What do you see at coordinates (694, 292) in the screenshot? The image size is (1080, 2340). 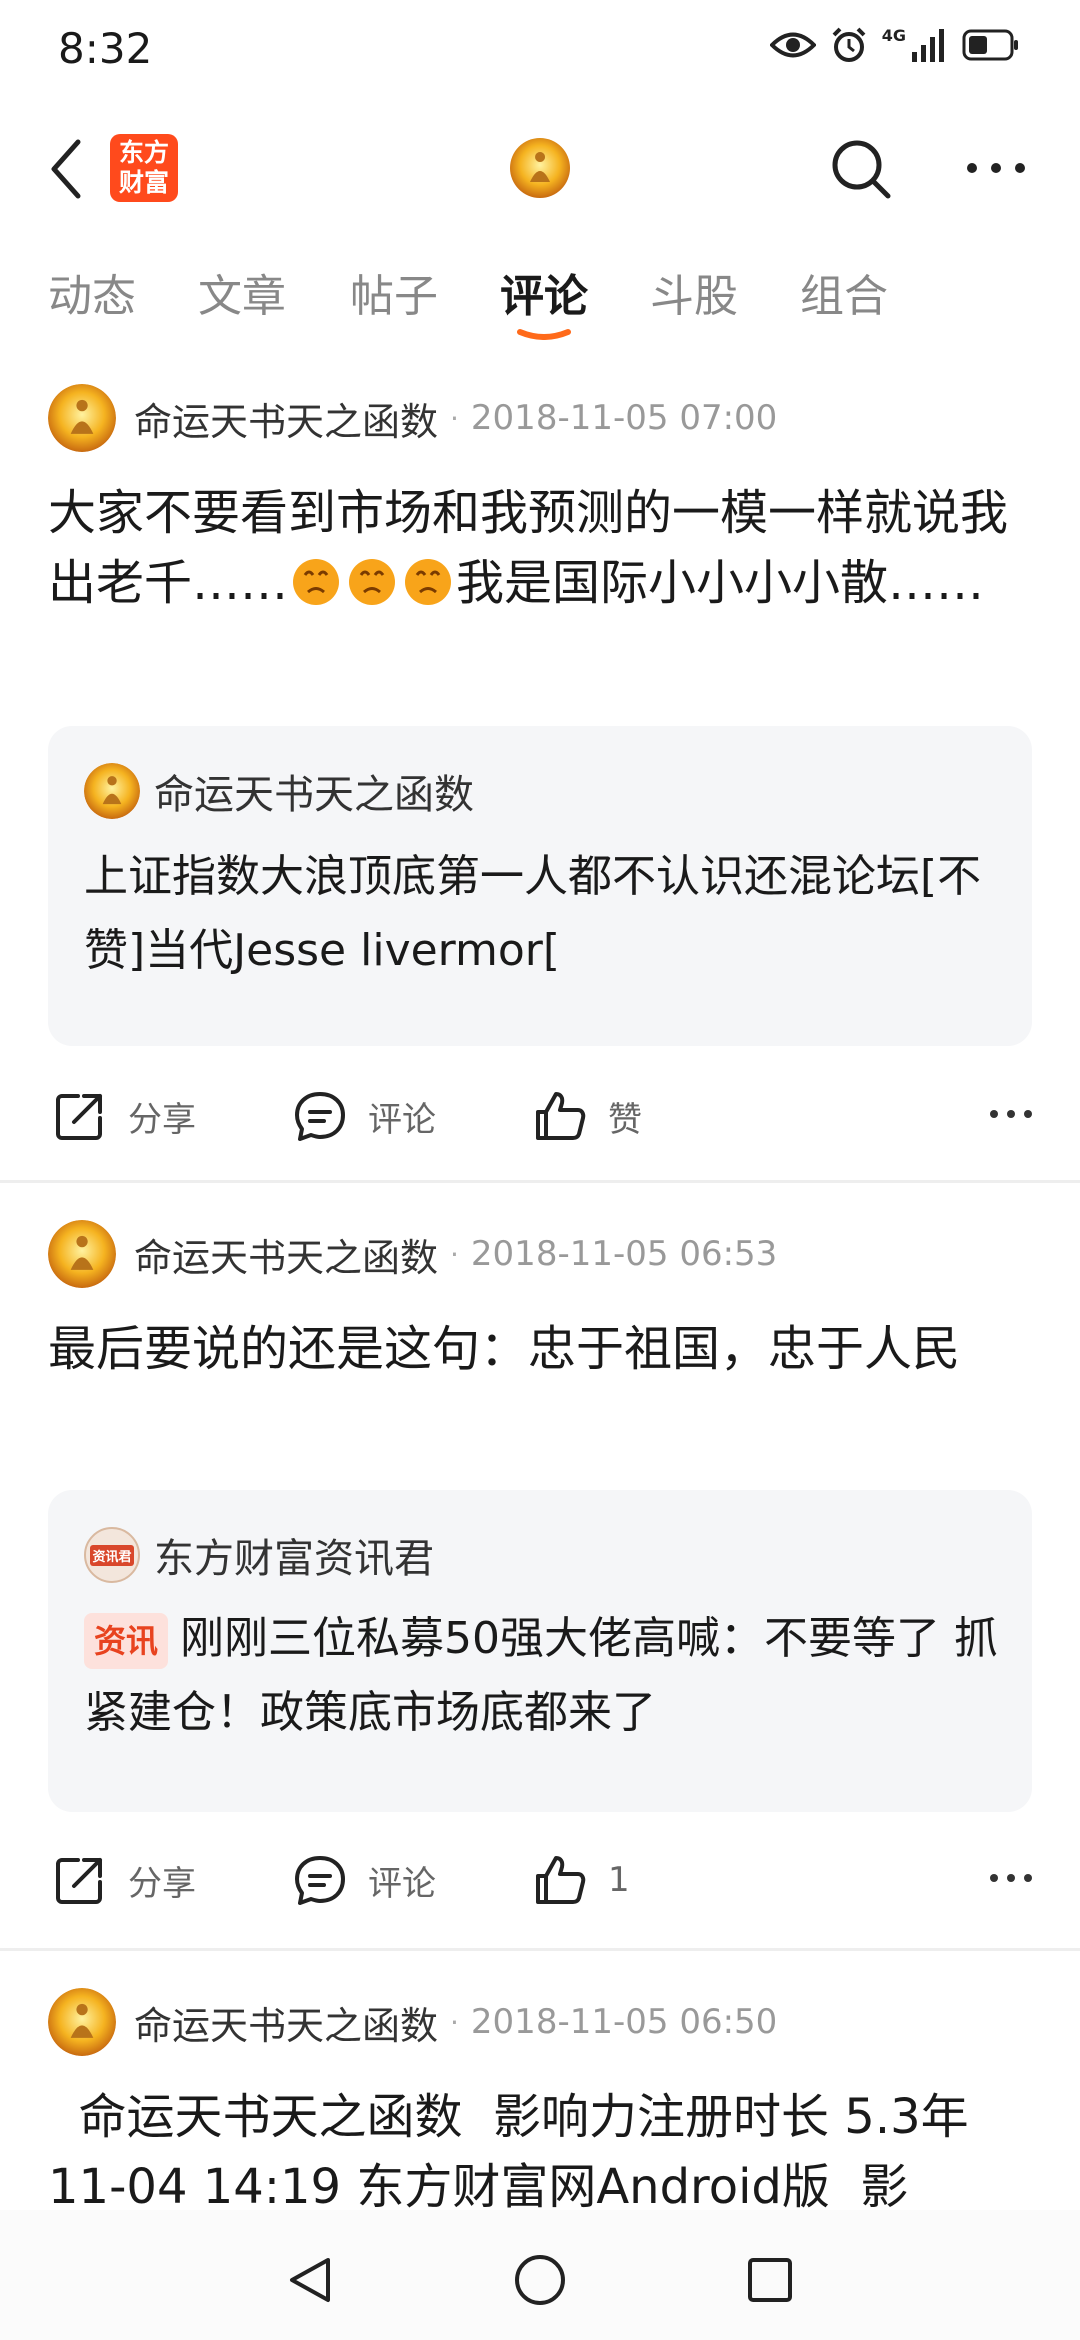 I see `tab-stock-battle: 斗股` at bounding box center [694, 292].